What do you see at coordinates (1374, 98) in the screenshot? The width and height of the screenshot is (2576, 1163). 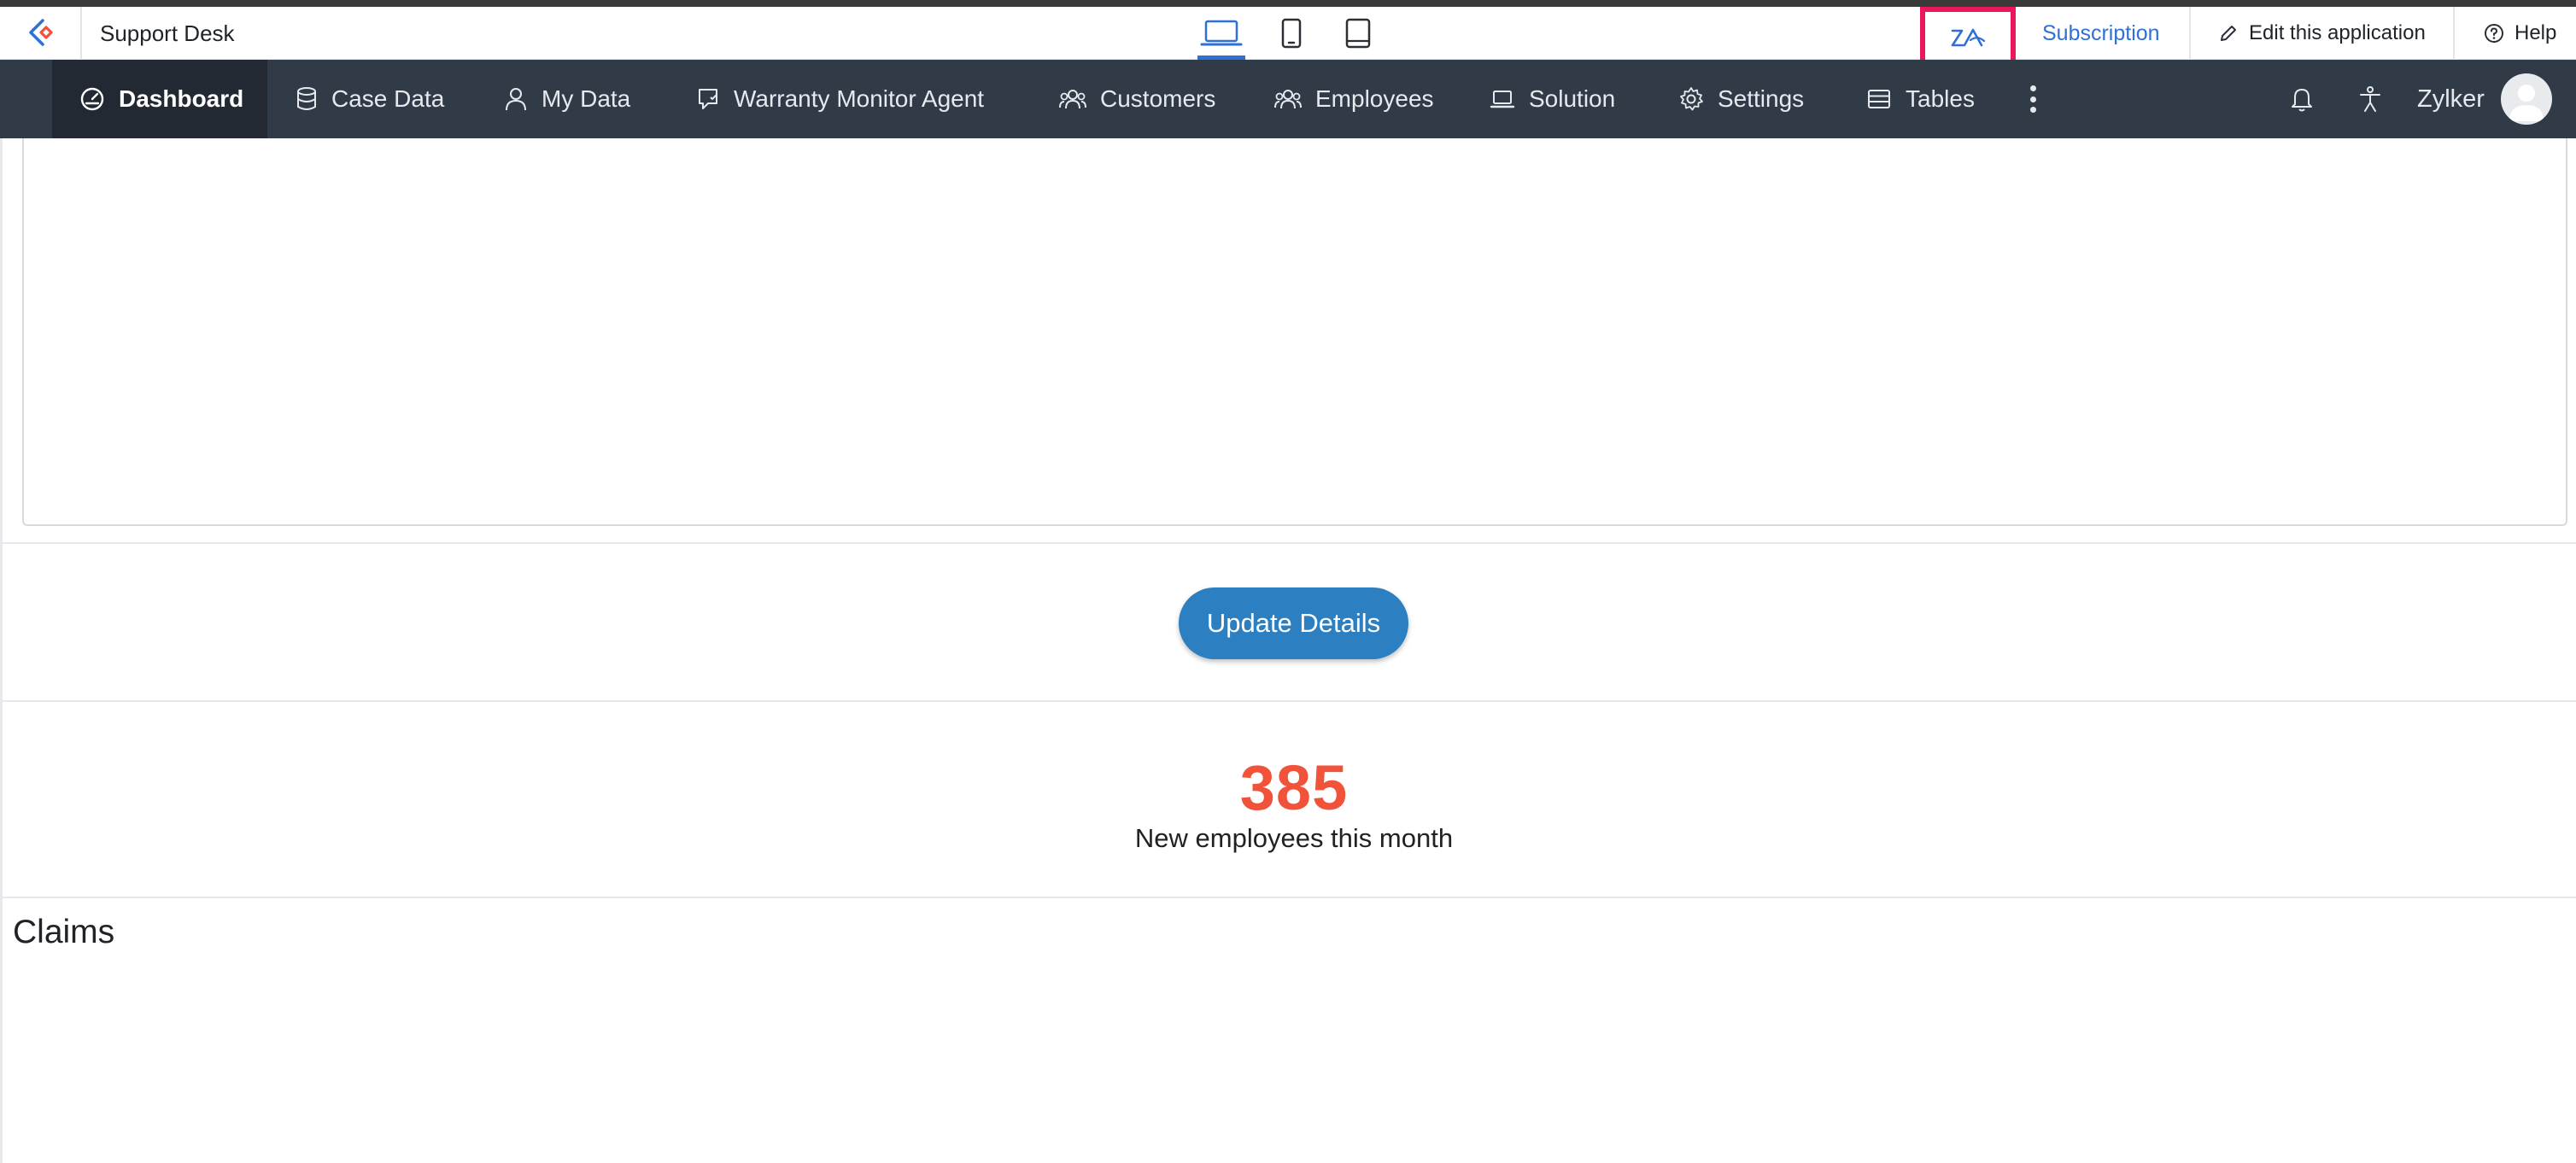 I see `nav-label: Employees` at bounding box center [1374, 98].